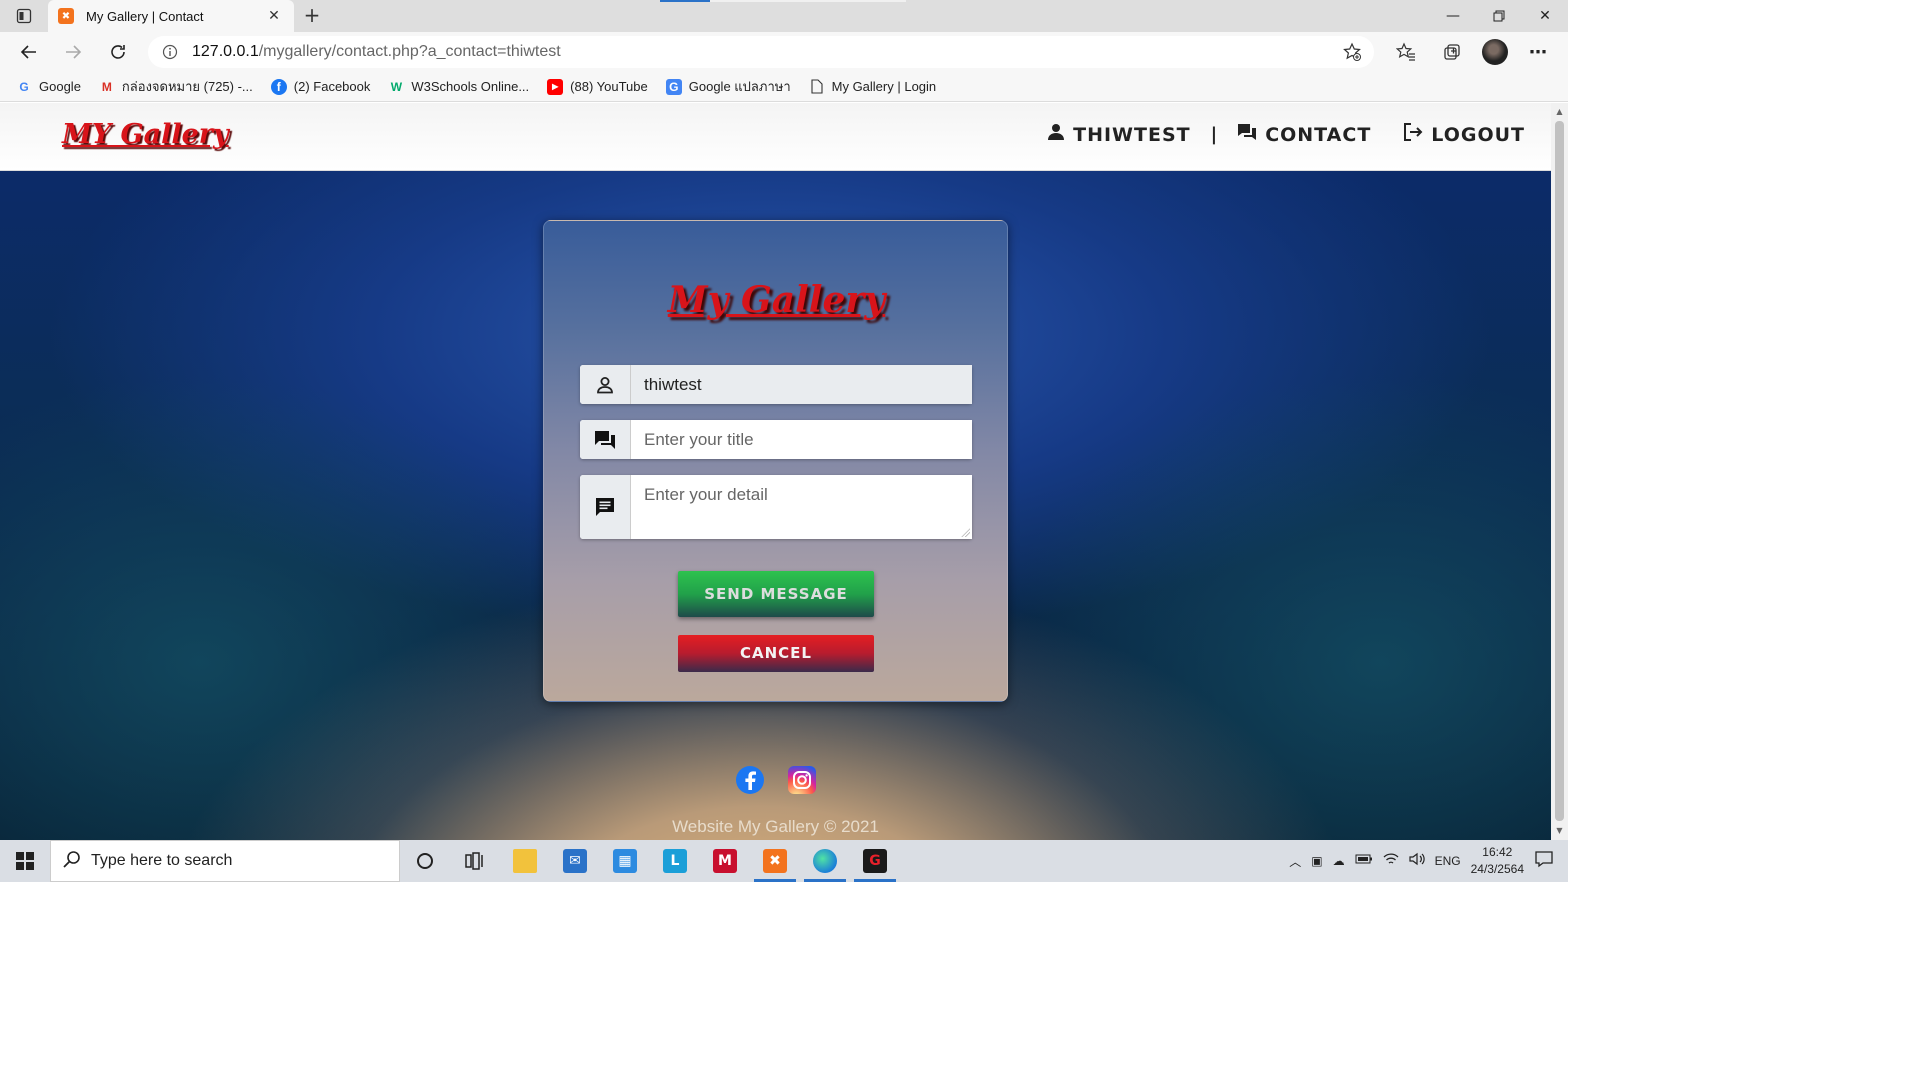 Image resolution: width=1920 pixels, height=1080 pixels. Describe the element at coordinates (1453, 16) in the screenshot. I see `minimize-icon: —` at that location.